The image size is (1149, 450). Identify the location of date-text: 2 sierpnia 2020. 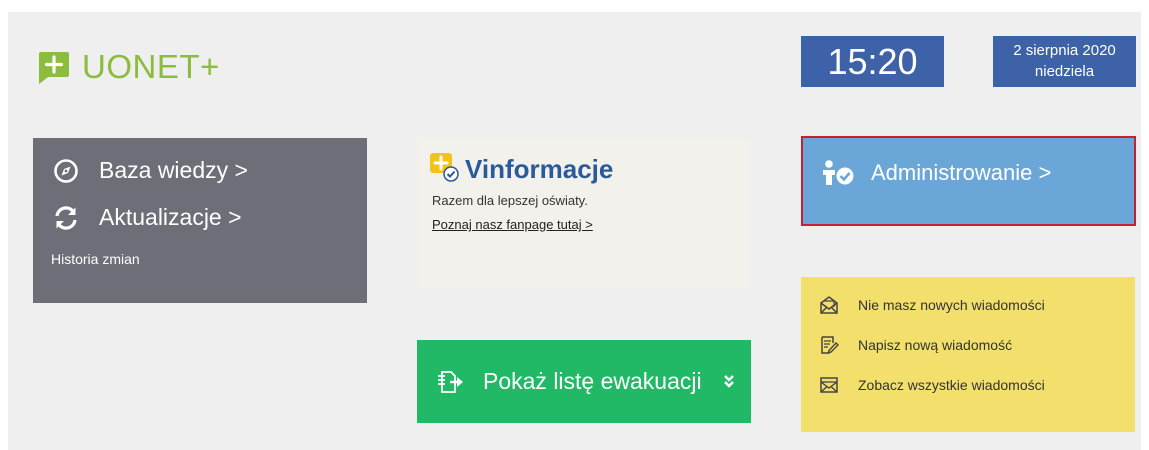
(1064, 50).